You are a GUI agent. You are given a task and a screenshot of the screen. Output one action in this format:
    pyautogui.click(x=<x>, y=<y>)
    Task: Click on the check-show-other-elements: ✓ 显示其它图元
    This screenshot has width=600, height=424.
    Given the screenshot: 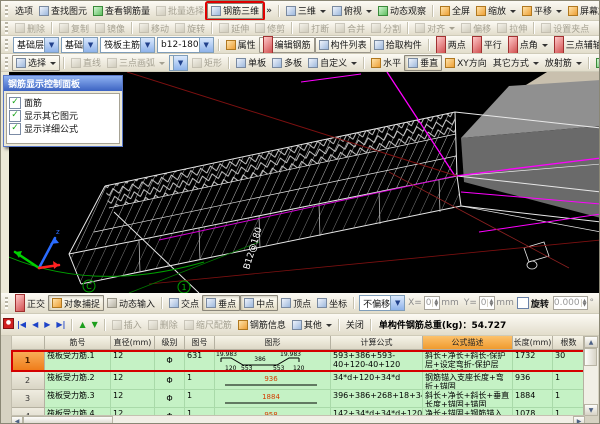 What is the action you would take?
    pyautogui.click(x=63, y=115)
    